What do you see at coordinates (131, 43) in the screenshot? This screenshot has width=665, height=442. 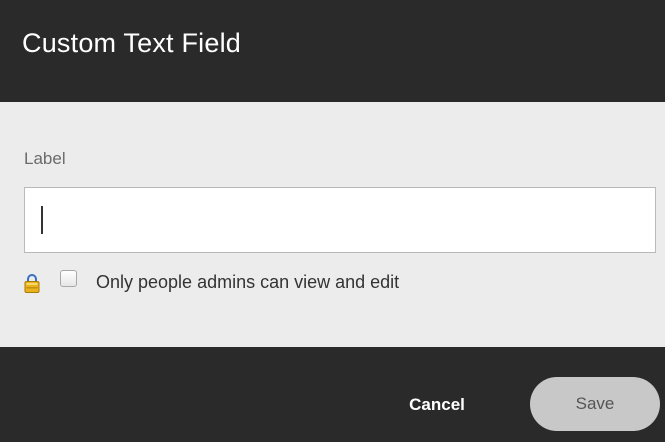 I see `dialog-title: Custom Text Field` at bounding box center [131, 43].